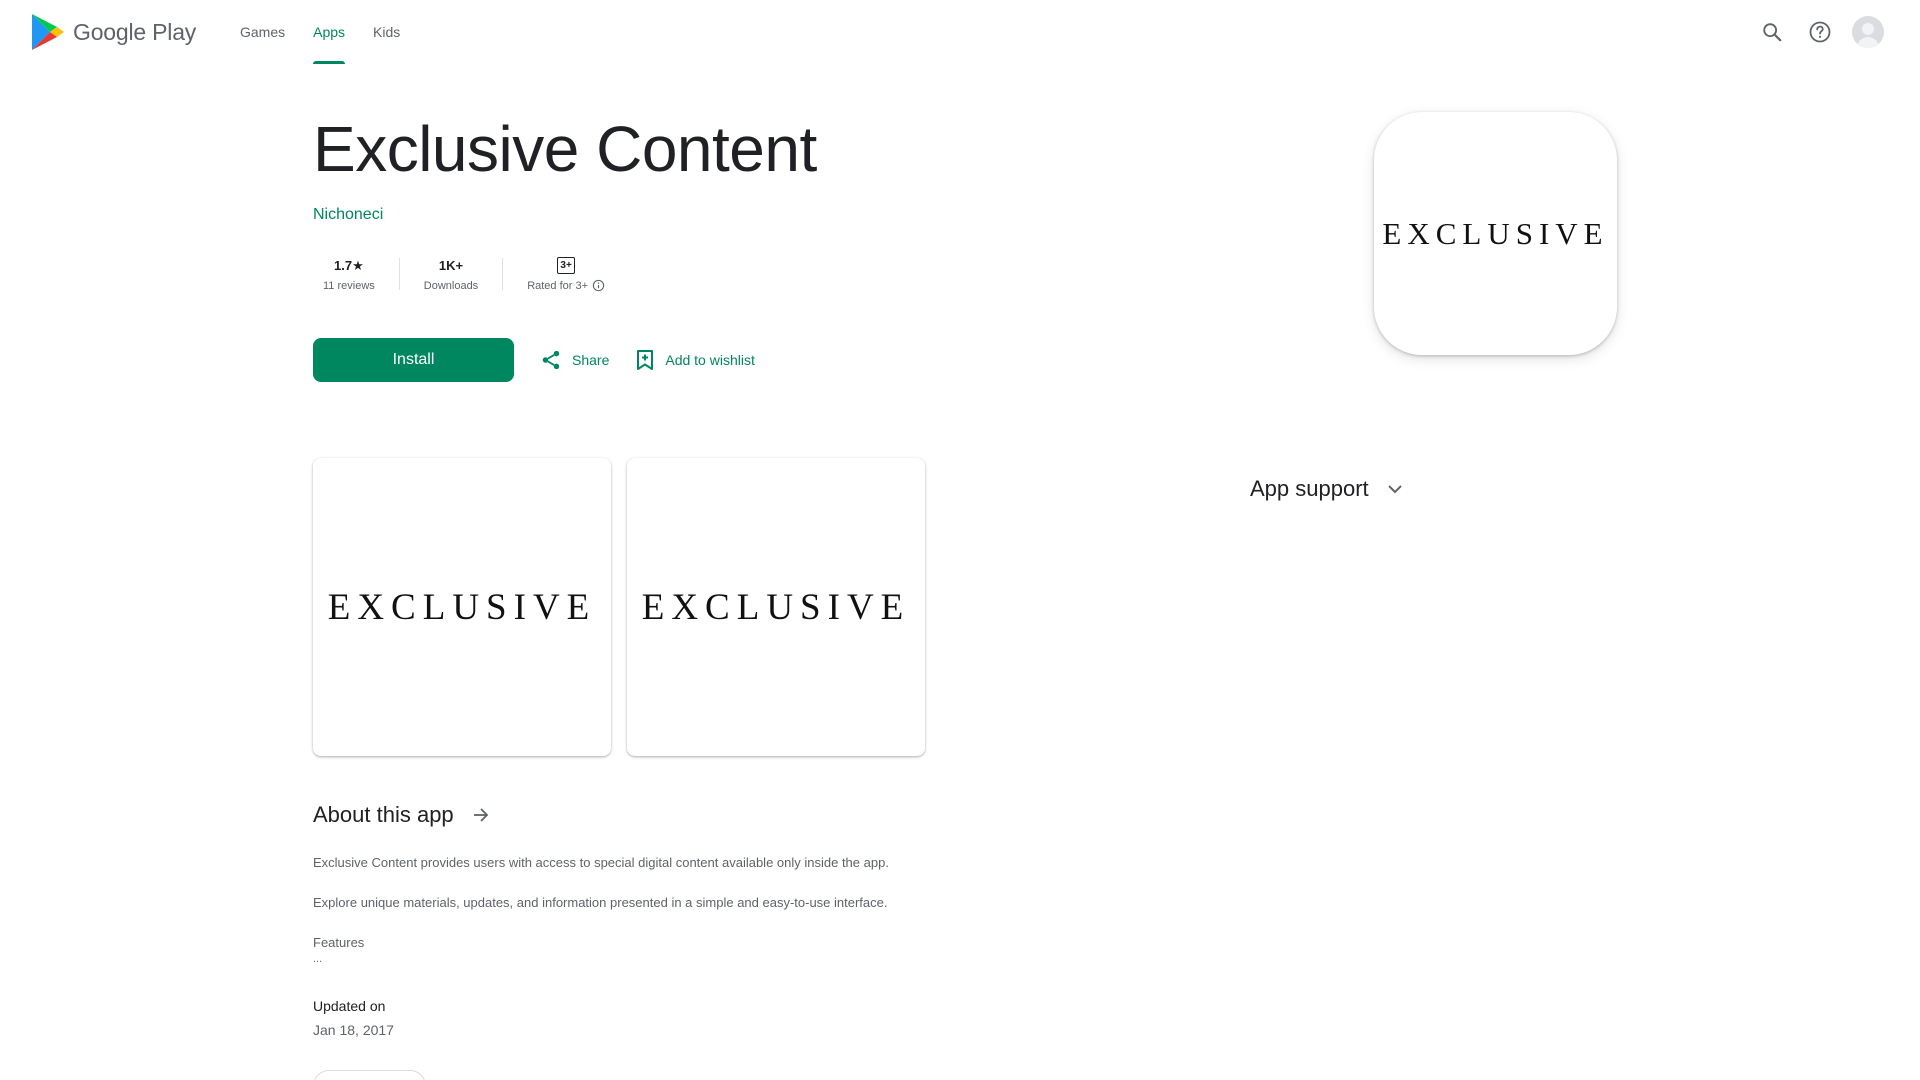 This screenshot has width=1920, height=1080. What do you see at coordinates (598, 285) in the screenshot?
I see `info-icon` at bounding box center [598, 285].